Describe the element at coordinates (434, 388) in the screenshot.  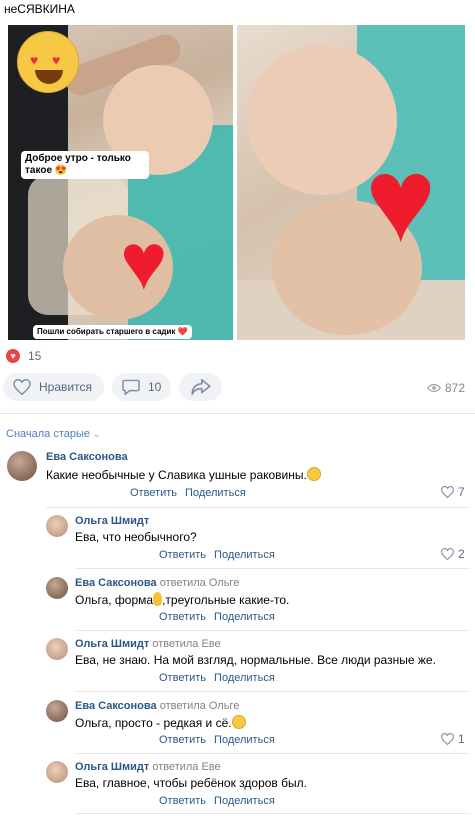
I see `eye-icon` at that location.